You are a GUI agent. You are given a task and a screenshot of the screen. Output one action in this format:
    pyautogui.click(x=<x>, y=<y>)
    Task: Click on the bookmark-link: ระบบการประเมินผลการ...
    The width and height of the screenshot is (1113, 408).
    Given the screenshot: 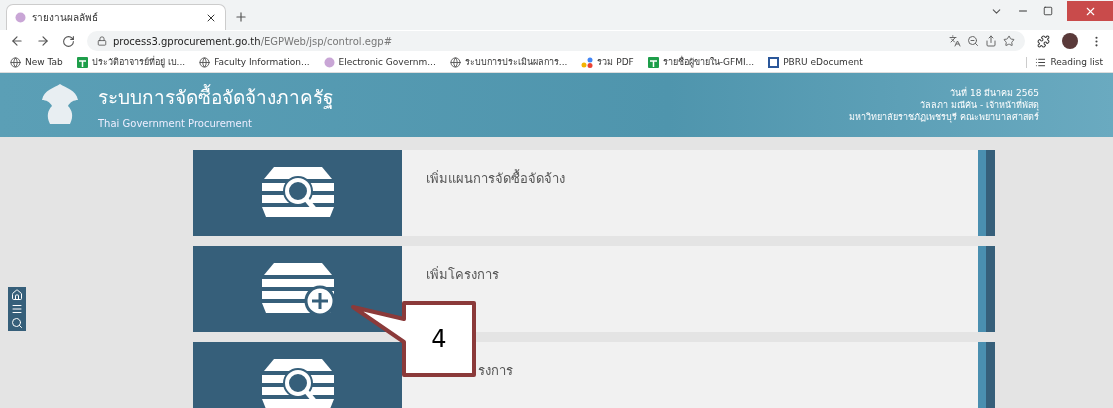 What is the action you would take?
    pyautogui.click(x=516, y=62)
    